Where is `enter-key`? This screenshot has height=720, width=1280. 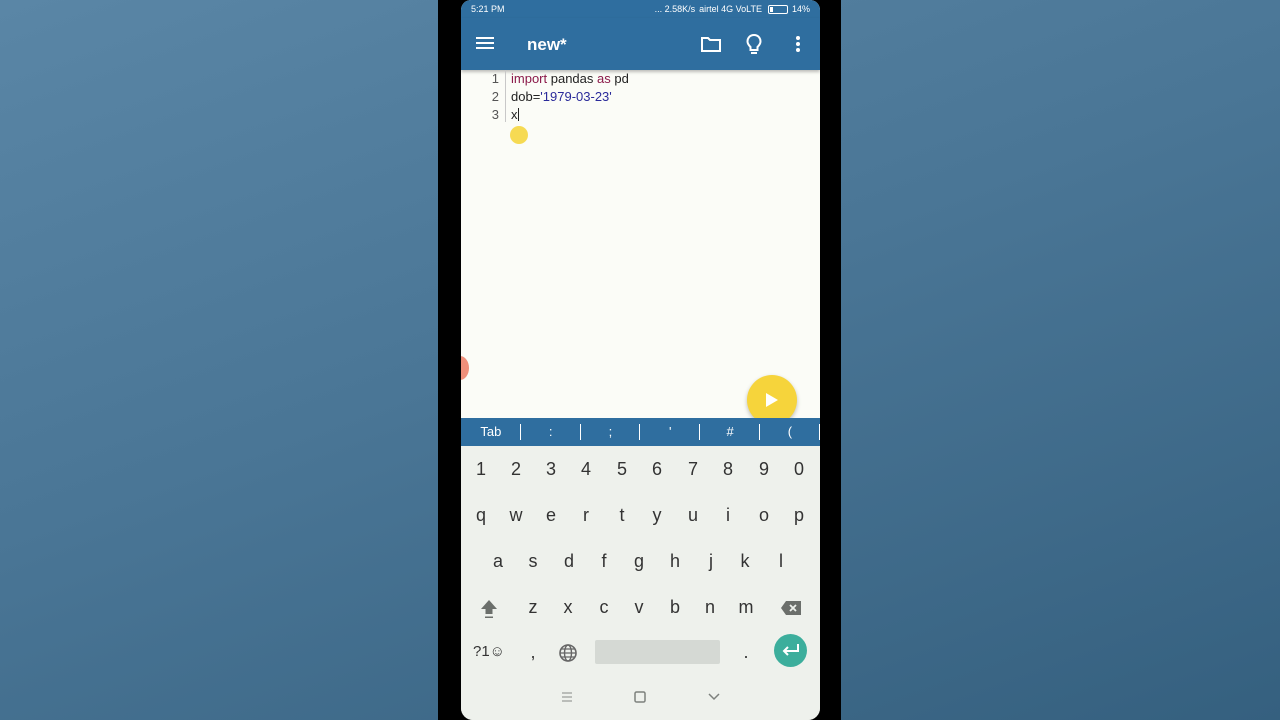
enter-key is located at coordinates (790, 650).